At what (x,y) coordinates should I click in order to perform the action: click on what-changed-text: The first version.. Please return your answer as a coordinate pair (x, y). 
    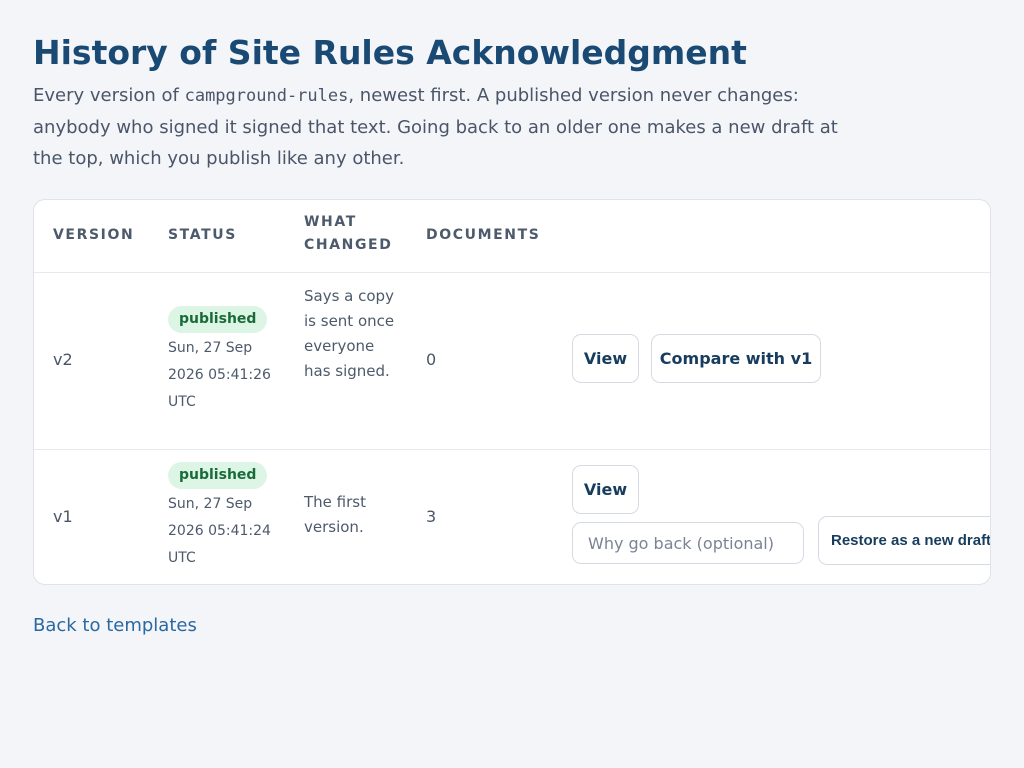
    Looking at the image, I should click on (335, 514).